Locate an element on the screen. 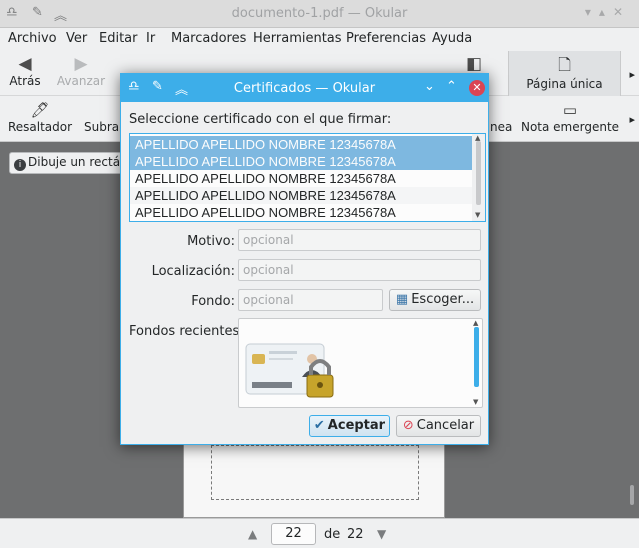  single-page-label: Página única is located at coordinates (564, 84).